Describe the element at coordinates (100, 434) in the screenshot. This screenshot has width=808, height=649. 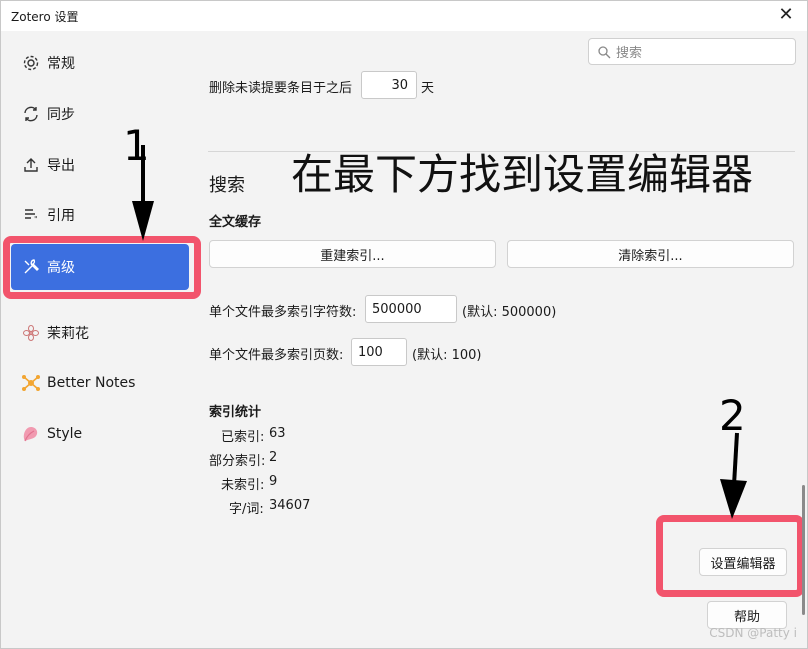
I see `sidebar-item-style: Style` at that location.